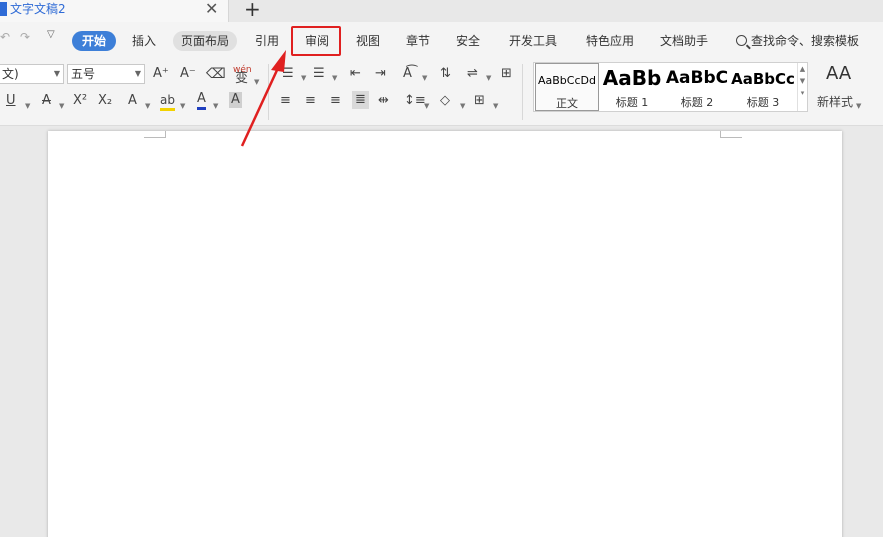  Describe the element at coordinates (260, 107) in the screenshot. I see `arrow-shaft` at that location.